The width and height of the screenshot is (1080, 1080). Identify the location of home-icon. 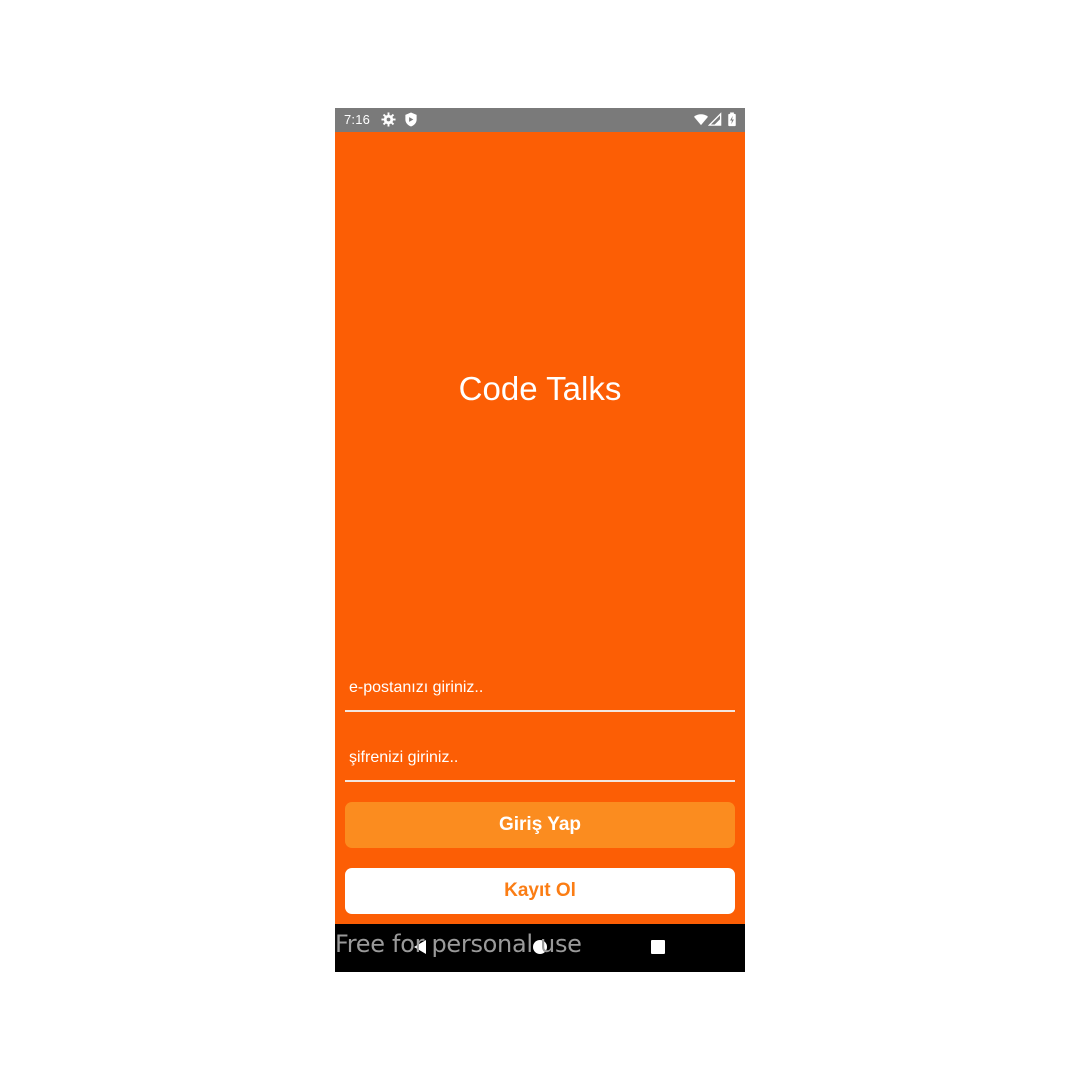
(541, 948).